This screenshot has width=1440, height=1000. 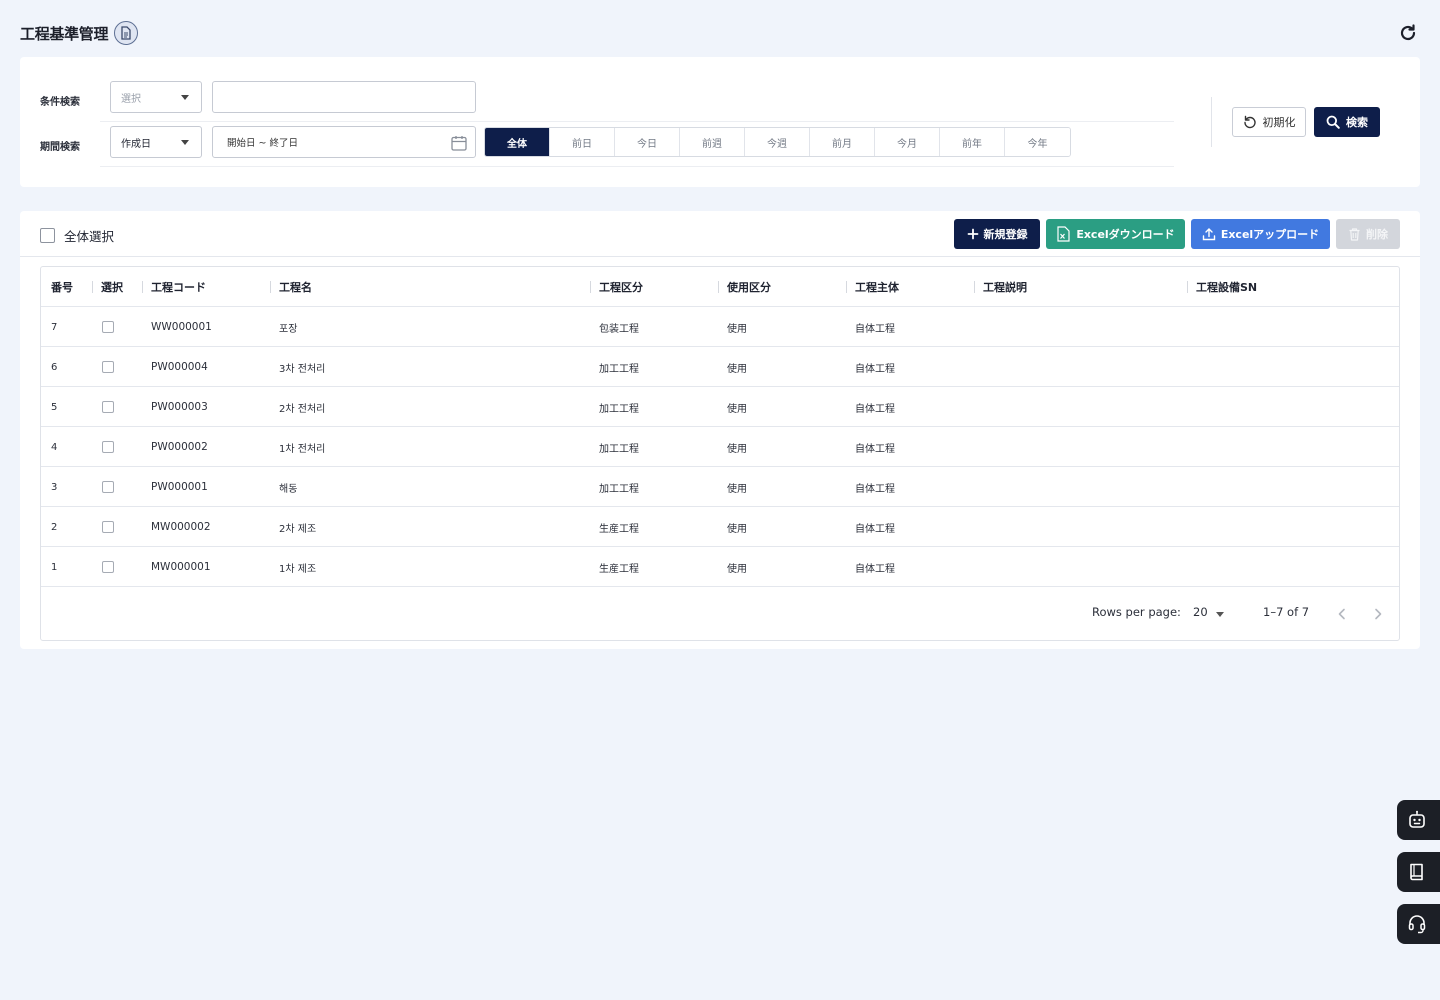 What do you see at coordinates (1200, 612) in the screenshot?
I see `rows-per-page-select: 20` at bounding box center [1200, 612].